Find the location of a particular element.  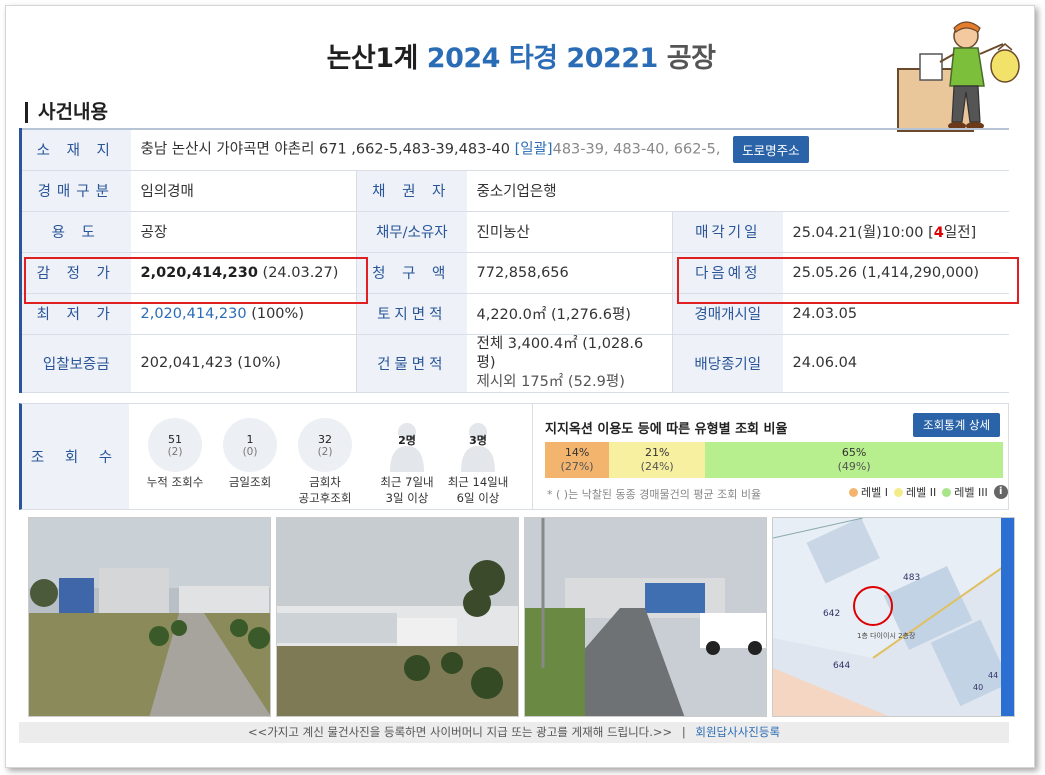

ratio-segment-pct: 21% is located at coordinates (657, 452).